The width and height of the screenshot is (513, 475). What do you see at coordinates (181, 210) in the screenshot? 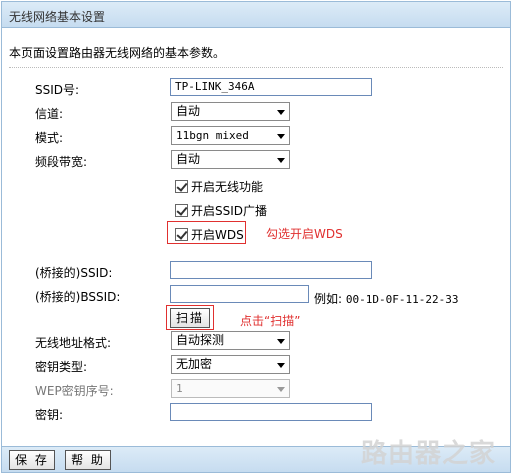
I see `enable-ssid-broadcast-checkbox` at bounding box center [181, 210].